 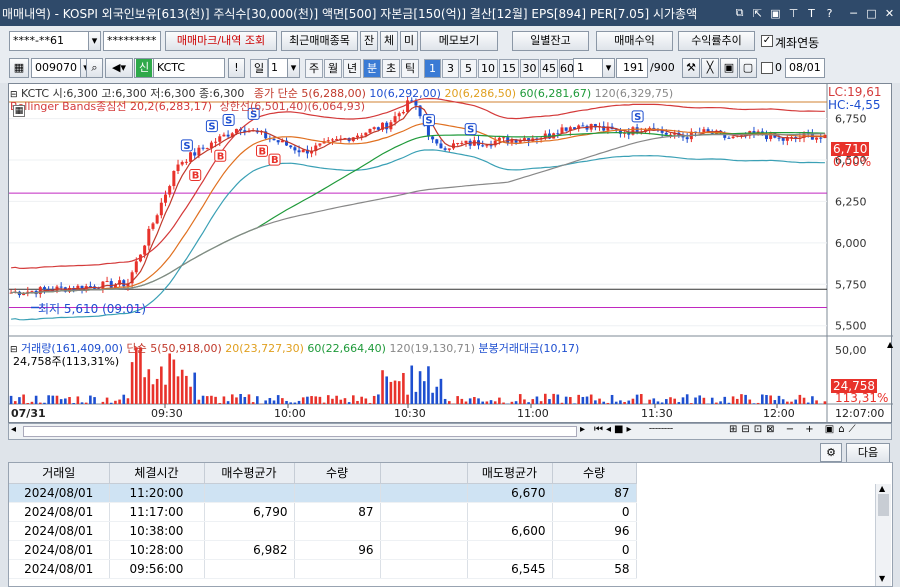 I want to click on date-field: 08/01, so click(x=805, y=68).